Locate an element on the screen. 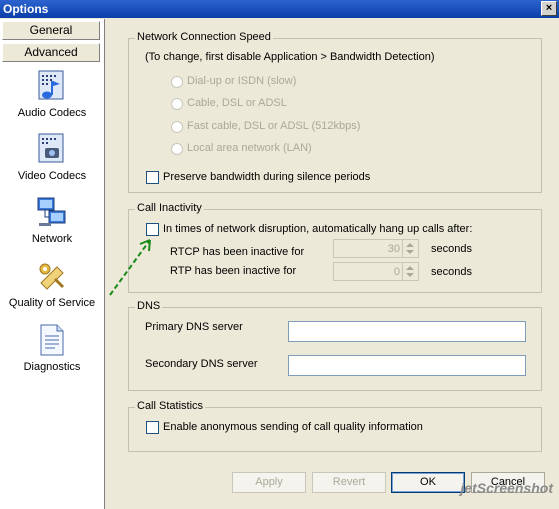 This screenshot has width=559, height=509. sidebar-item-diagnostics: Diagnostics is located at coordinates (52, 348).